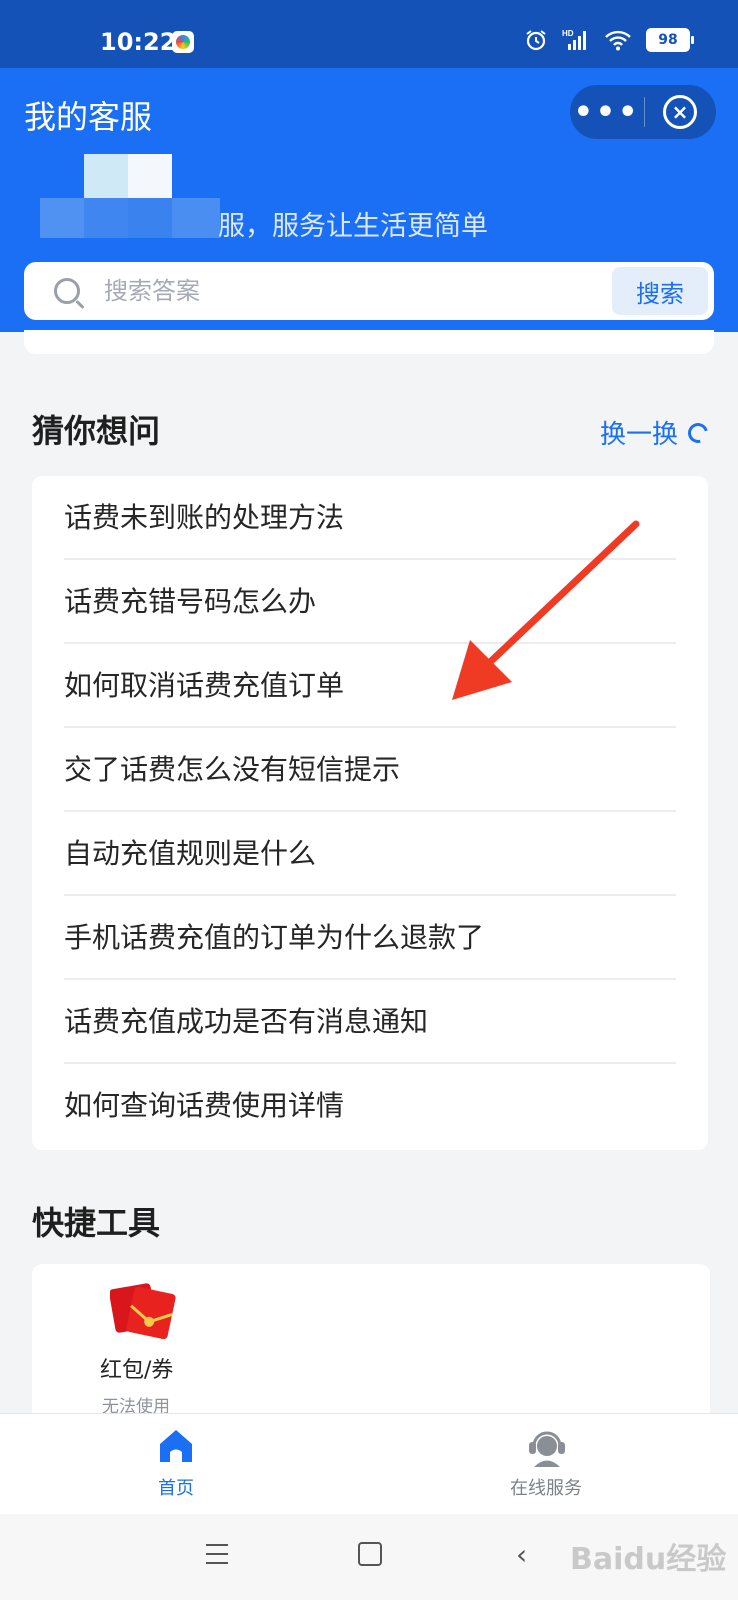 The image size is (738, 1600). What do you see at coordinates (370, 1106) in the screenshot?
I see `question-item: 如何查询话费使用详情` at bounding box center [370, 1106].